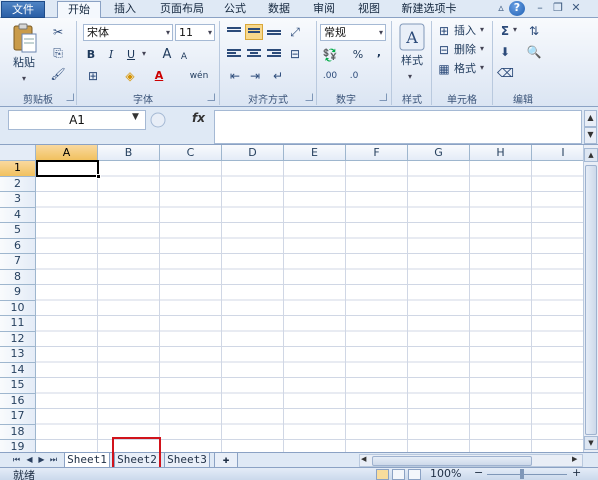  What do you see at coordinates (18, 153) in the screenshot?
I see `select-all-corner` at bounding box center [18, 153].